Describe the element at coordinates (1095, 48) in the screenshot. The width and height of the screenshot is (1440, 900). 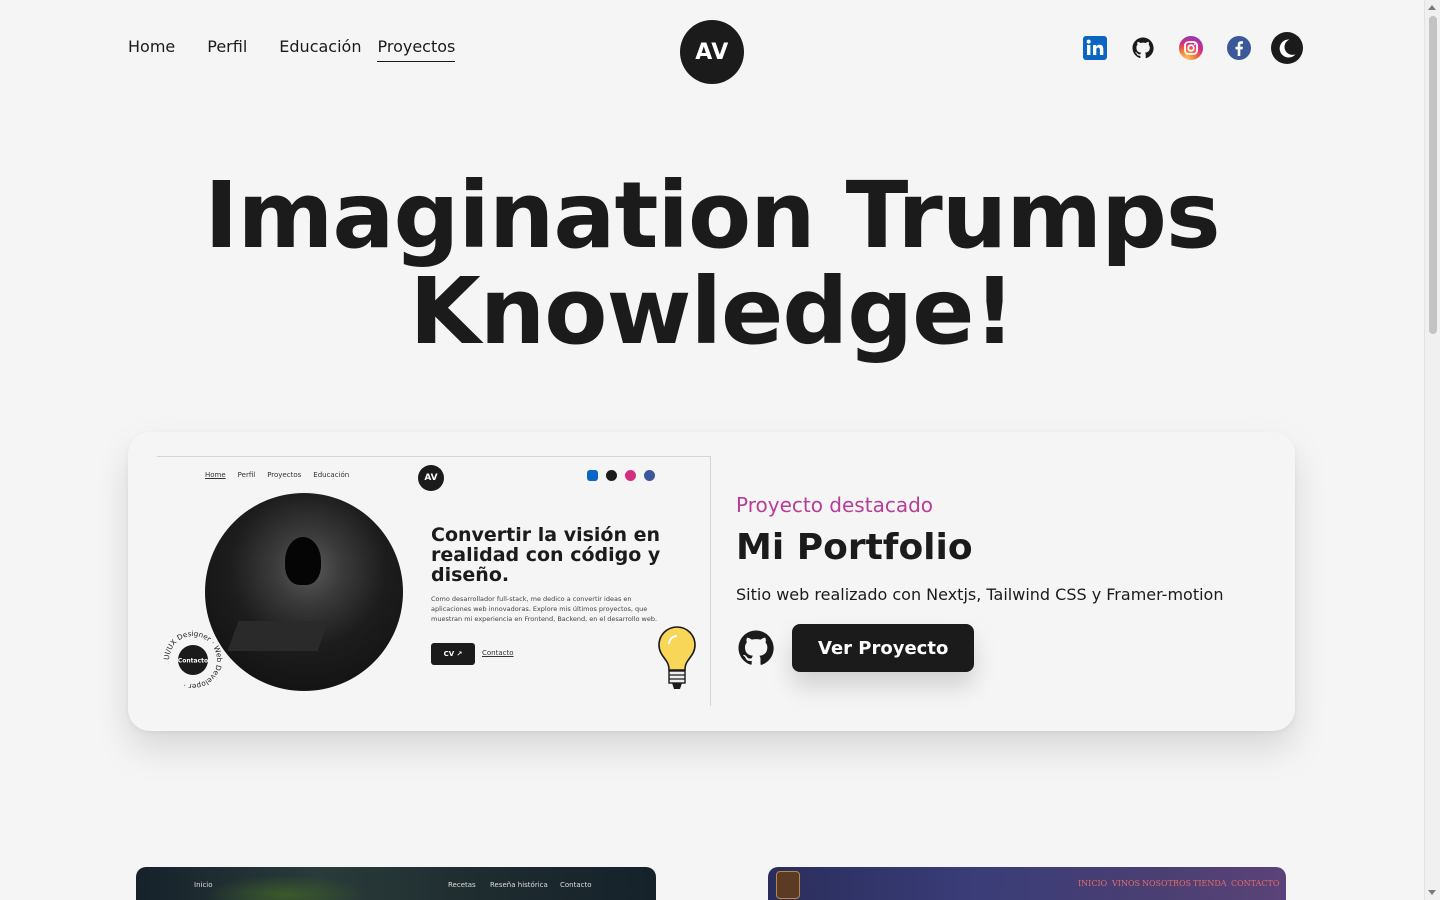
I see `linkedin-icon` at that location.